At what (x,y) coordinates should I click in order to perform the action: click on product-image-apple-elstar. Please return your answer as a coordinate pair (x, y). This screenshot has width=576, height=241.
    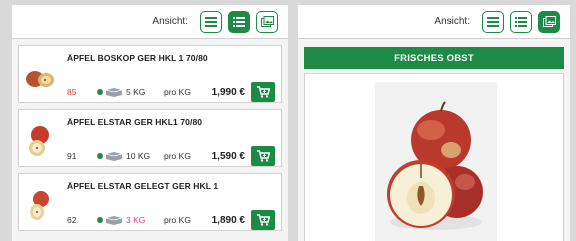
    Looking at the image, I should click on (39, 141).